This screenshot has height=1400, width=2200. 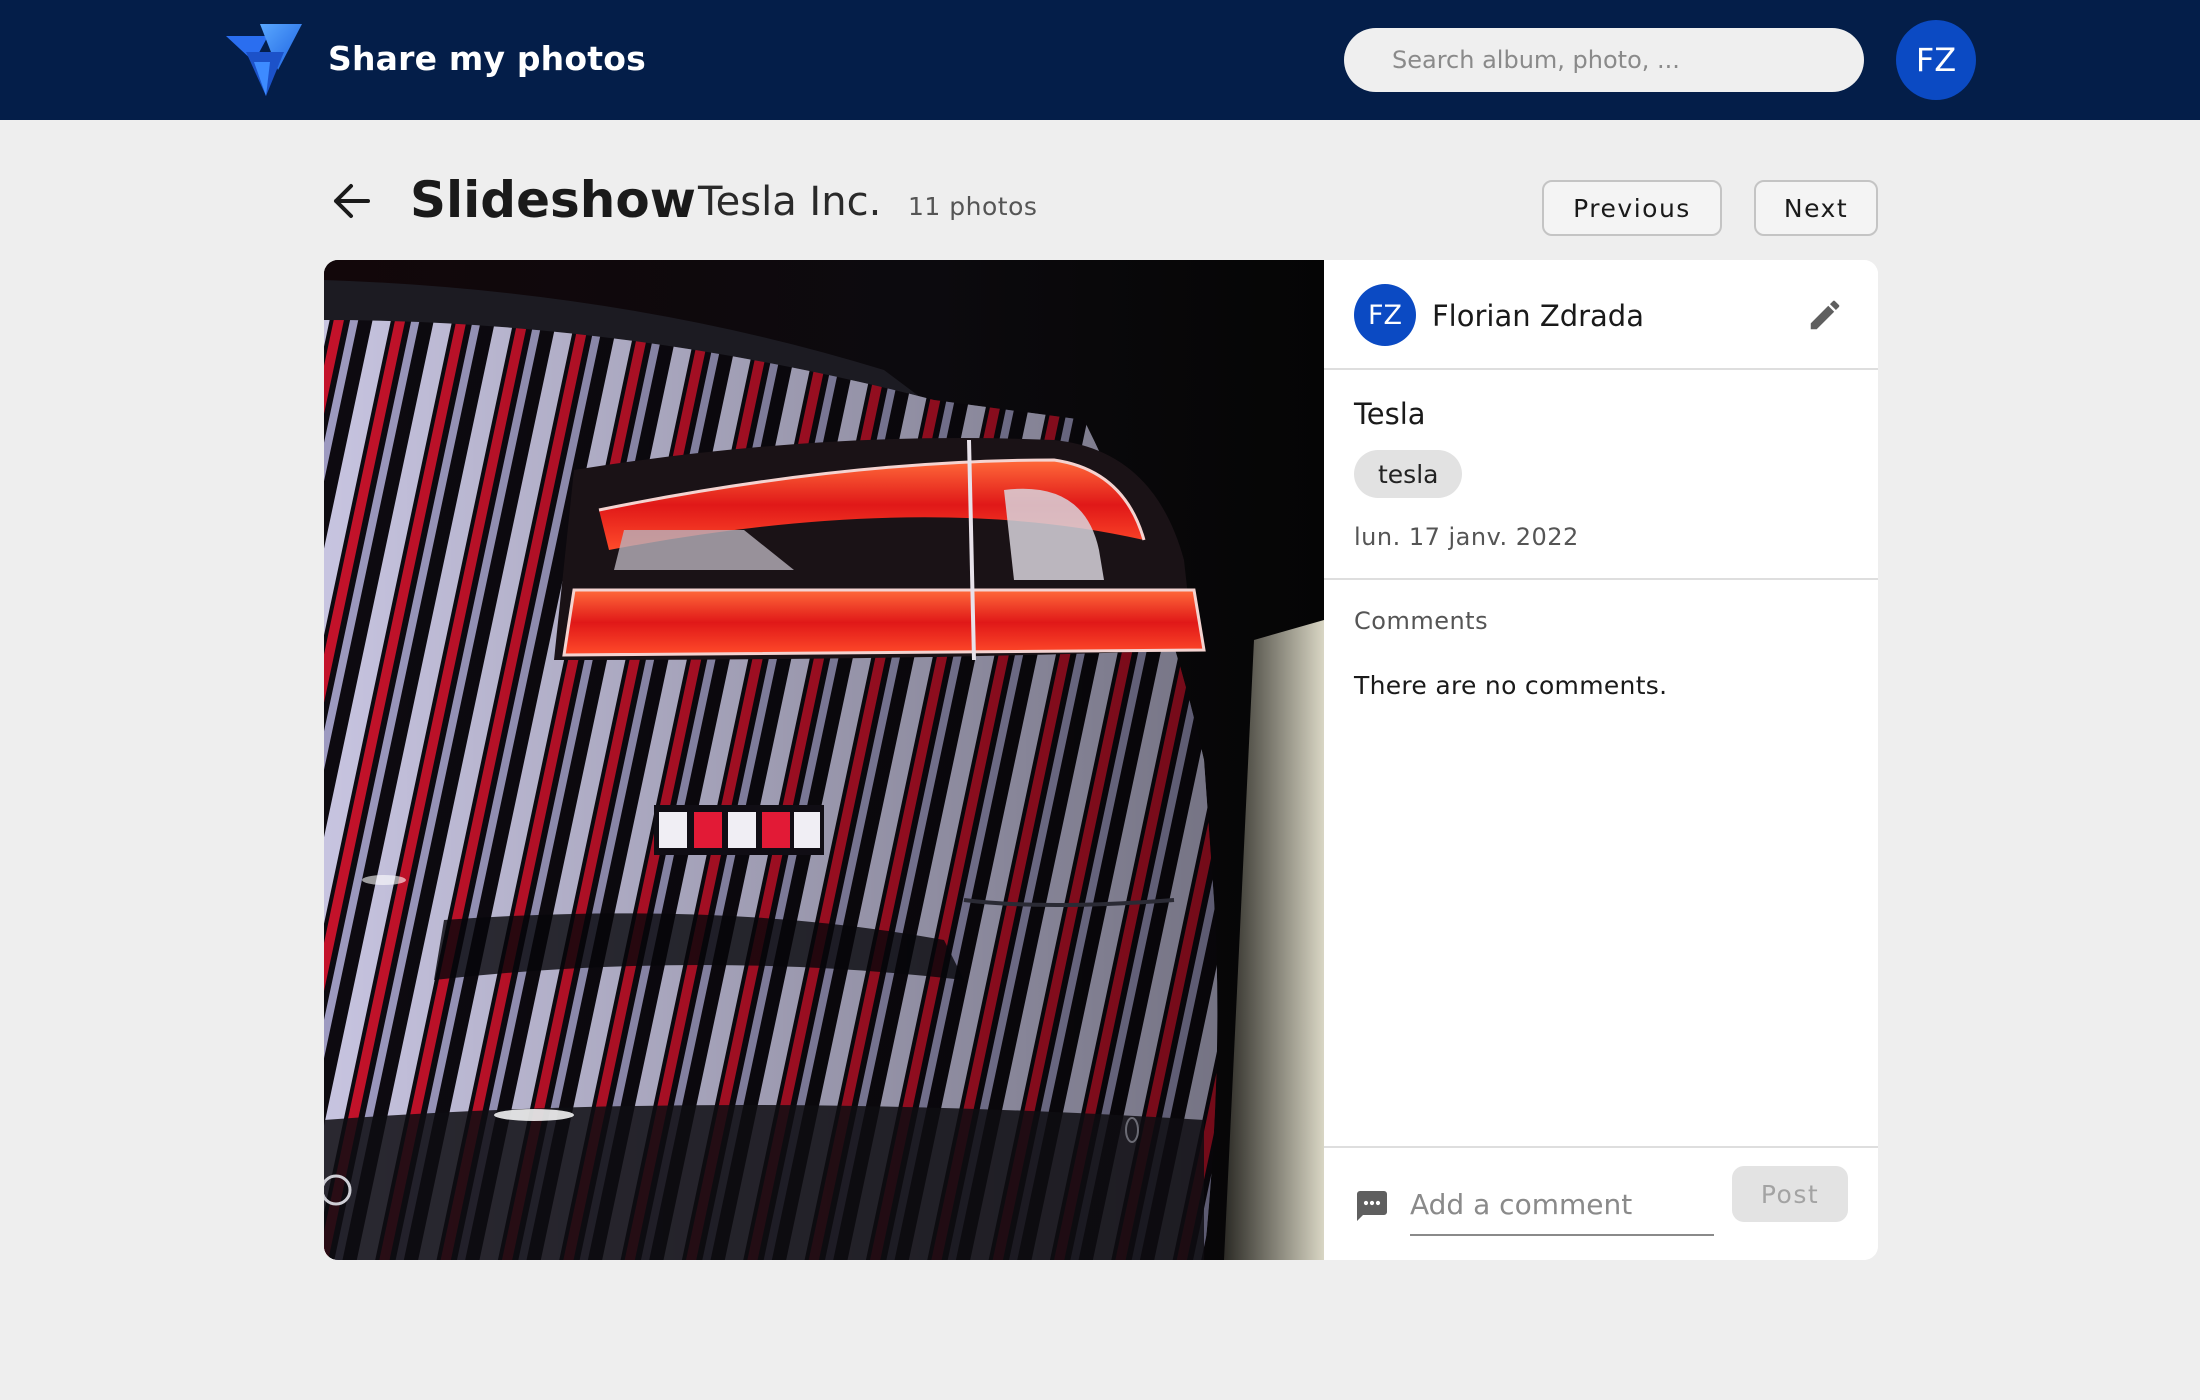 What do you see at coordinates (1466, 537) in the screenshot?
I see `photo-date: lun. 17 janv. 2022` at bounding box center [1466, 537].